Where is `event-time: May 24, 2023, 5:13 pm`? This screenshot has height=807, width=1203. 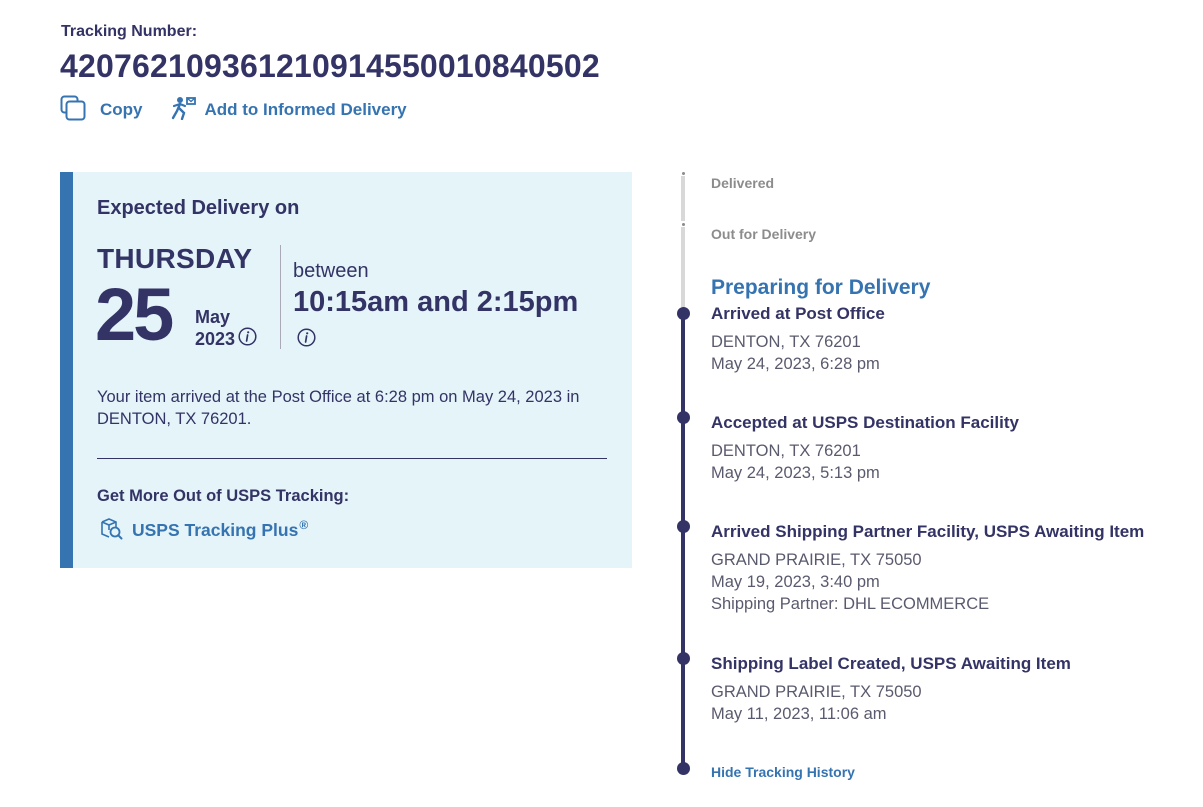
event-time: May 24, 2023, 5:13 pm is located at coordinates (795, 473).